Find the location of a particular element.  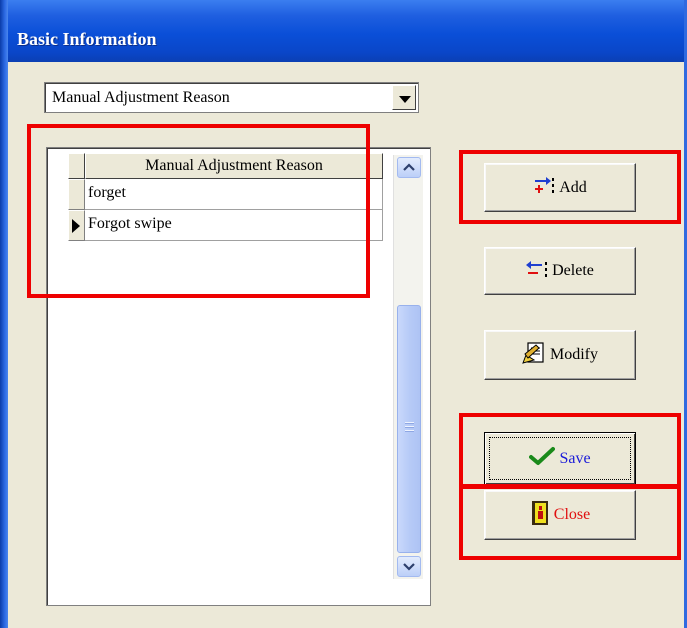

grid-corner-header is located at coordinates (76, 166).